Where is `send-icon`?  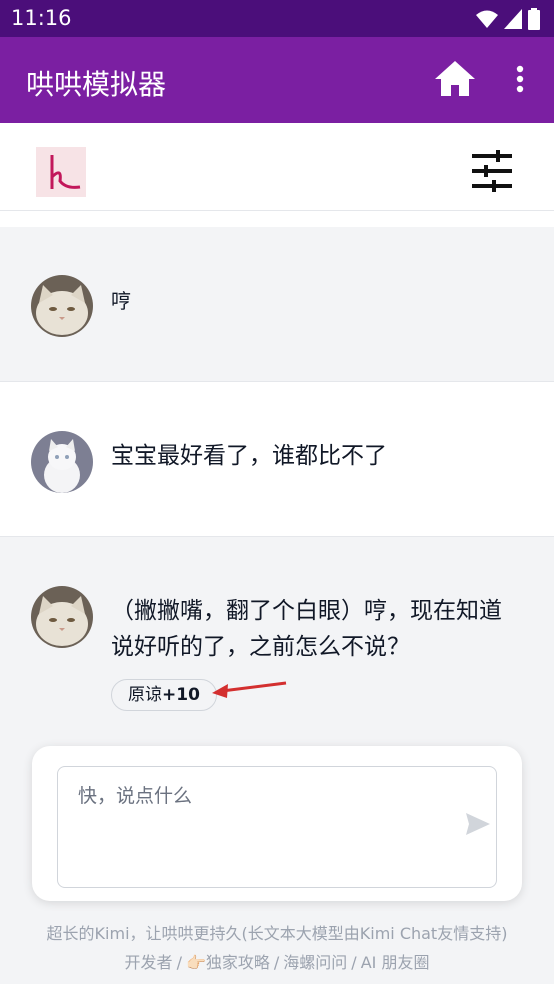 send-icon is located at coordinates (478, 824).